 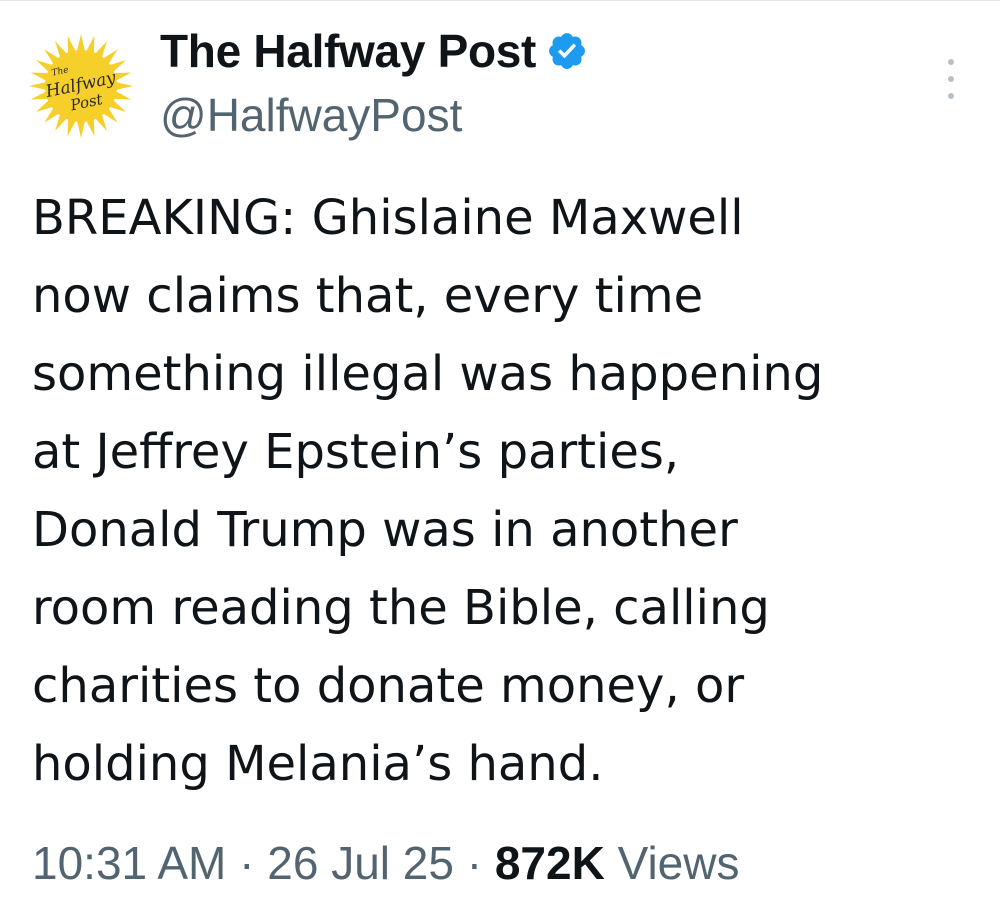 What do you see at coordinates (401, 608) in the screenshot?
I see `tweet-text-line: room reading the Bible, calling` at bounding box center [401, 608].